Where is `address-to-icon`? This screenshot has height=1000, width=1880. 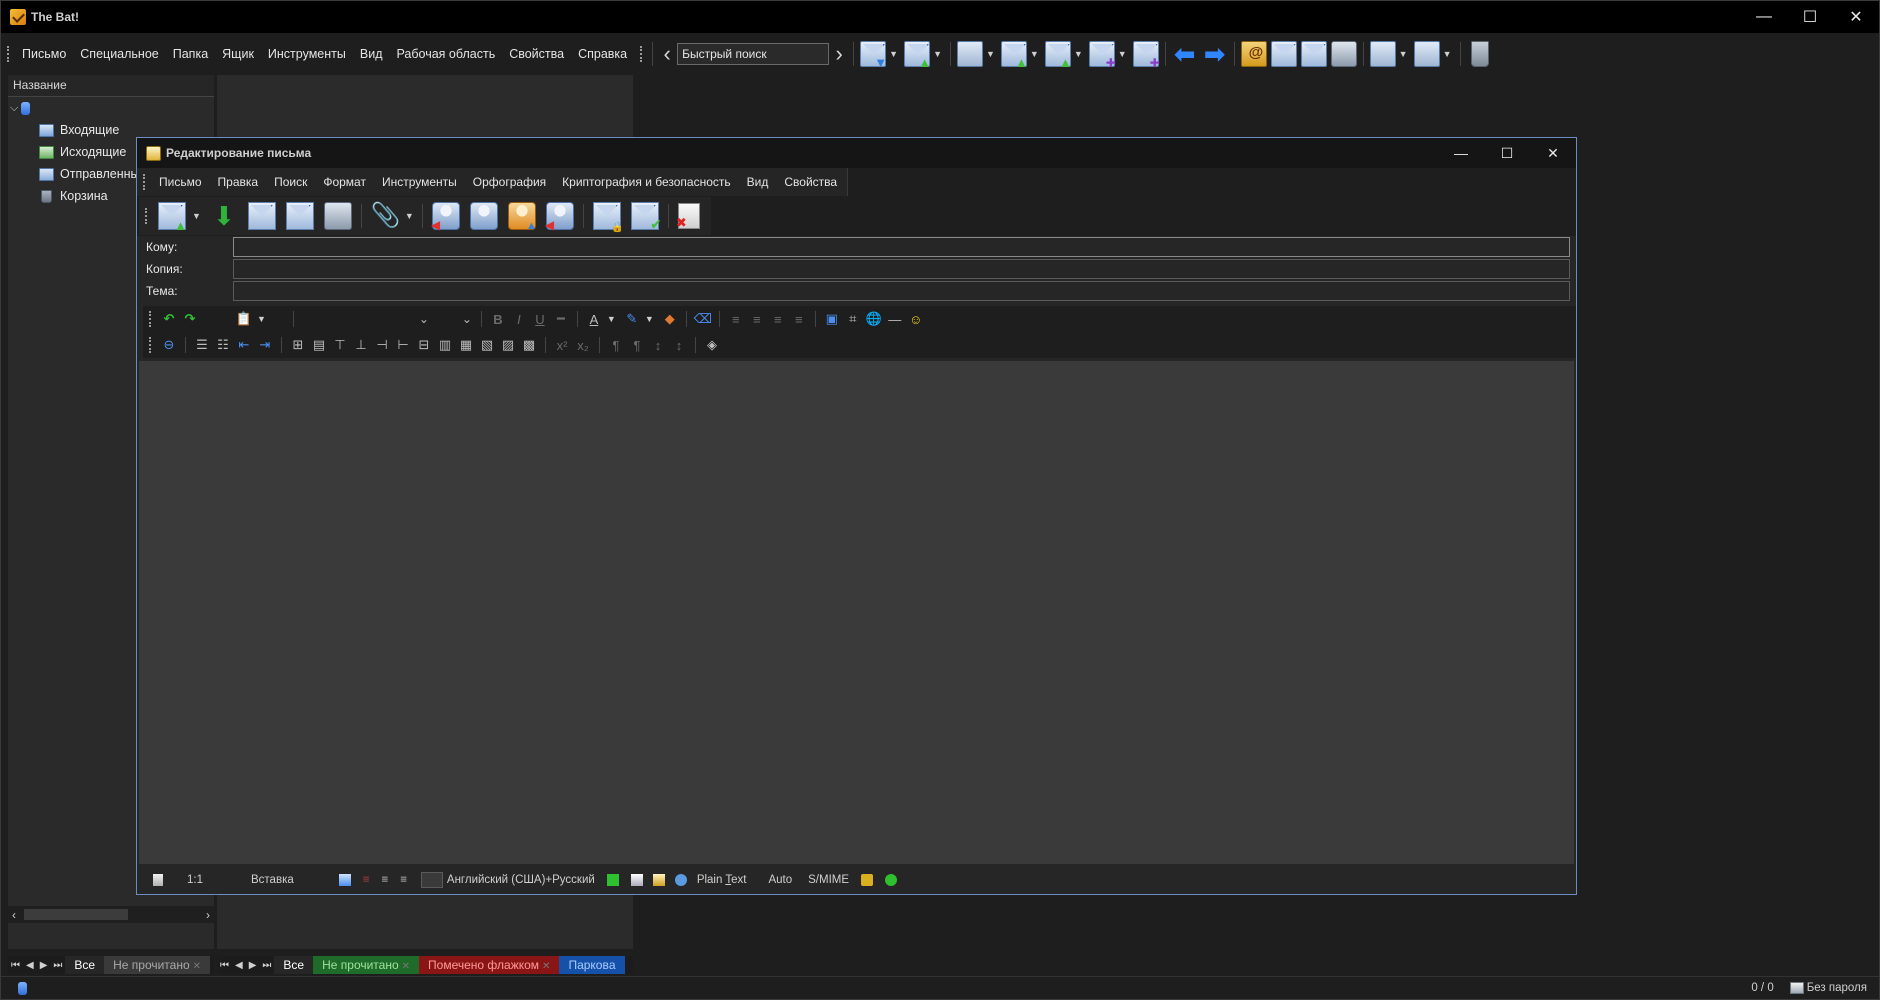
address-to-icon is located at coordinates (483, 216).